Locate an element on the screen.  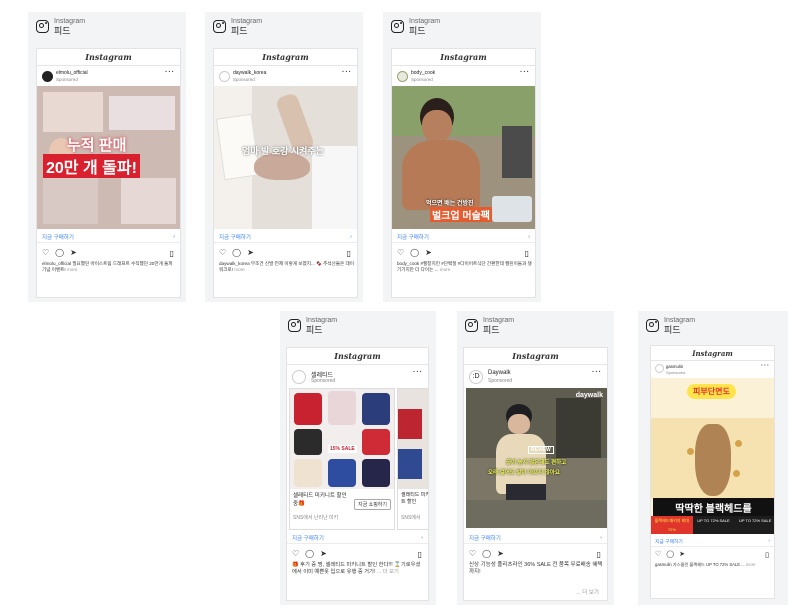
shop-now-small-button: 지금 쇼핑하기 is located at coordinates (372, 504).